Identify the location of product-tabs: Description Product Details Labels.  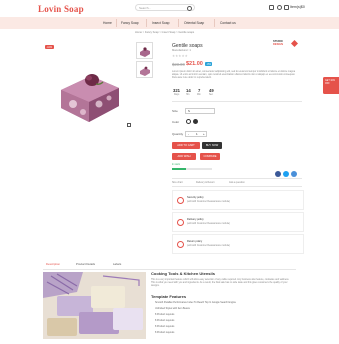
(169, 264).